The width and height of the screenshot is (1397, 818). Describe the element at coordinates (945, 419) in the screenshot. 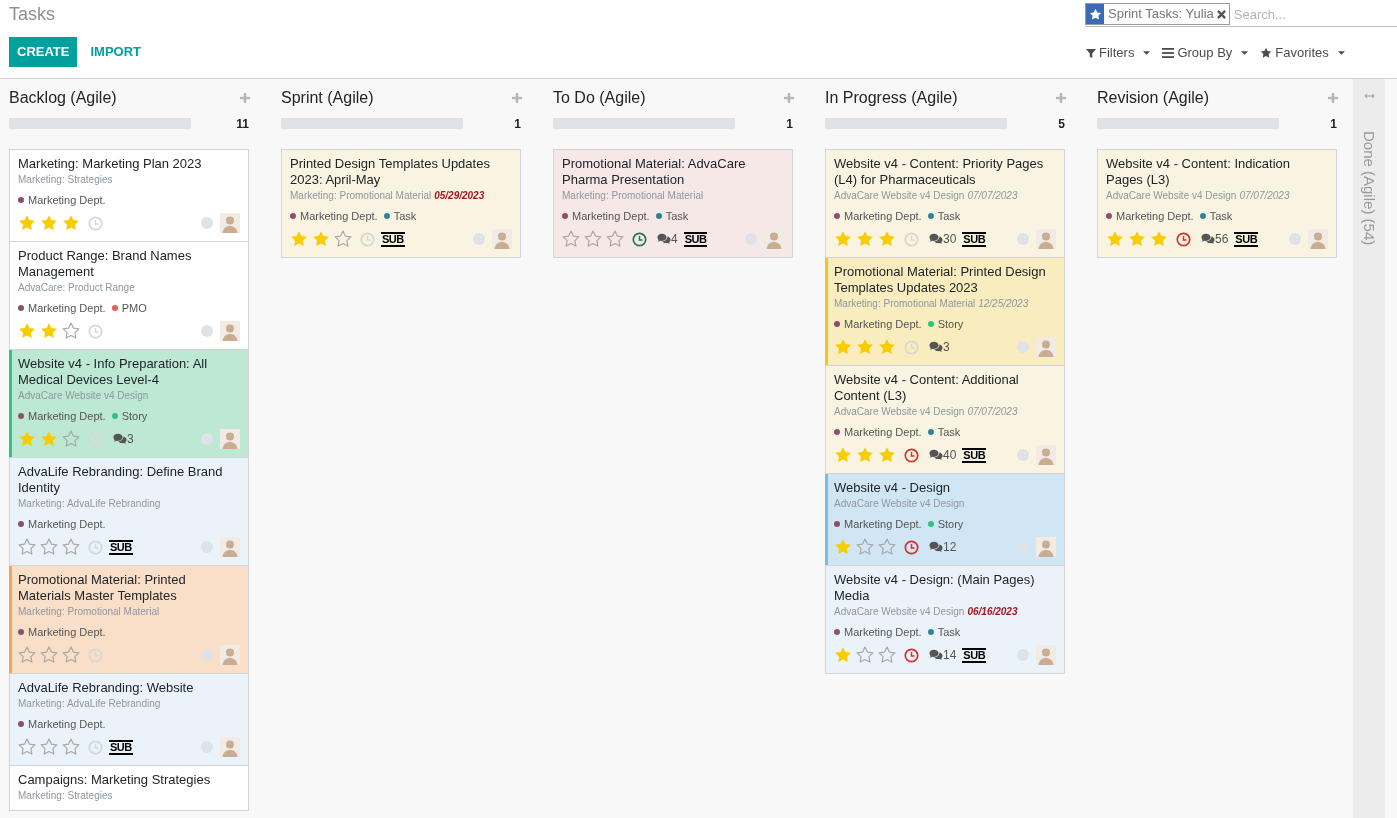

I see `task-card: Website v4 - Content: Additional Content (L3) AdvaCare Website v4 Design 07/07/2023 Marketing Dept. Task 40 SUB` at that location.